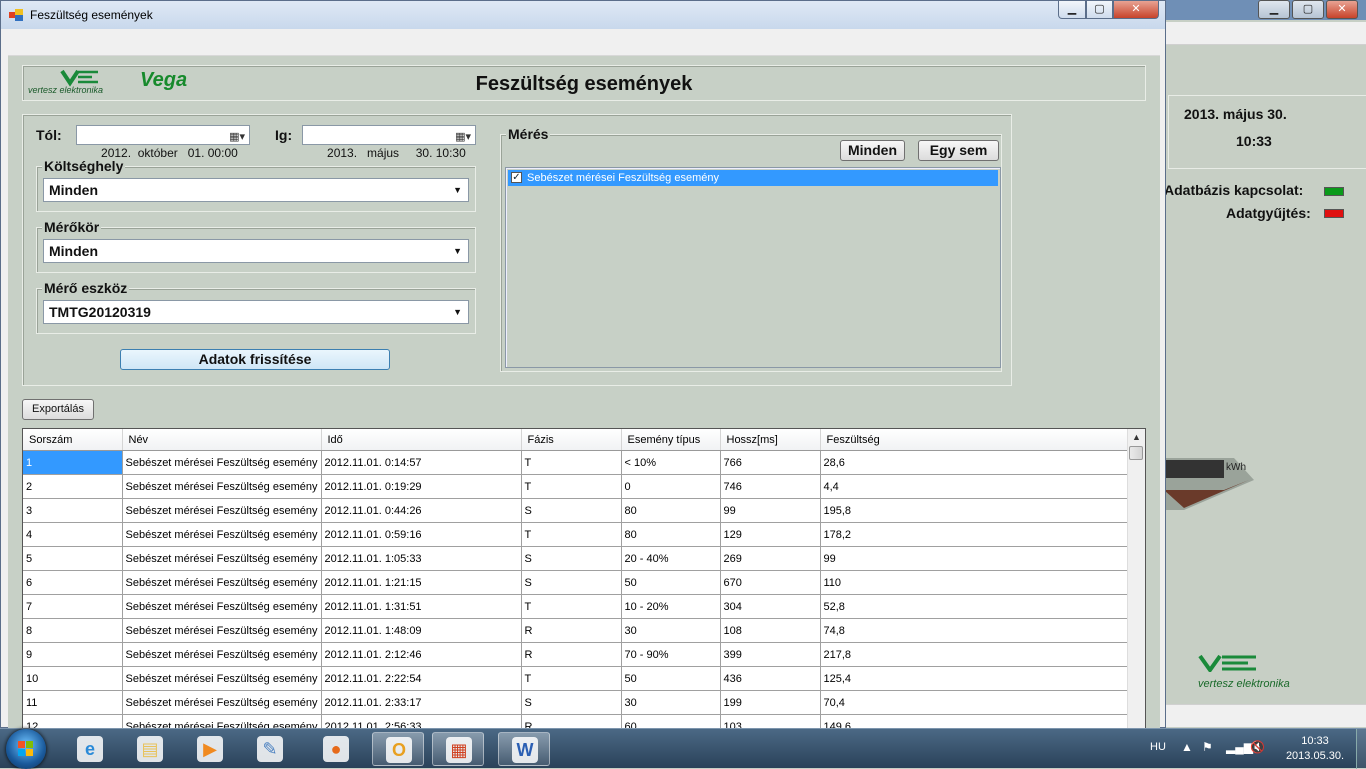  I want to click on cell-feszultseg: 195,8, so click(975, 510).